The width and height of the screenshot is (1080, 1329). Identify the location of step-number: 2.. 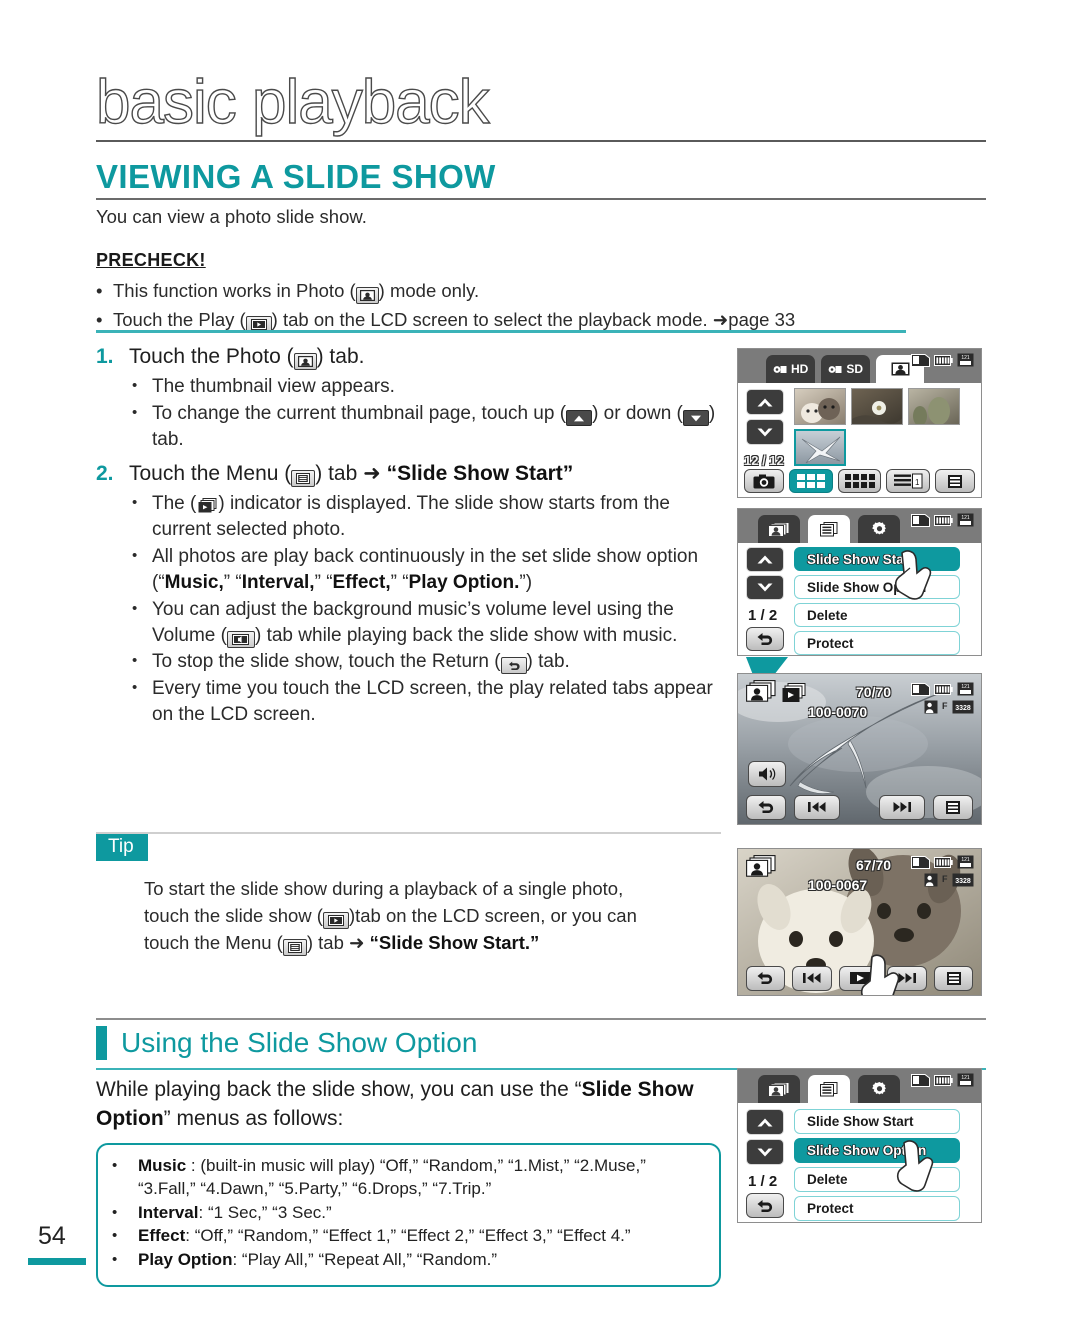
(105, 474).